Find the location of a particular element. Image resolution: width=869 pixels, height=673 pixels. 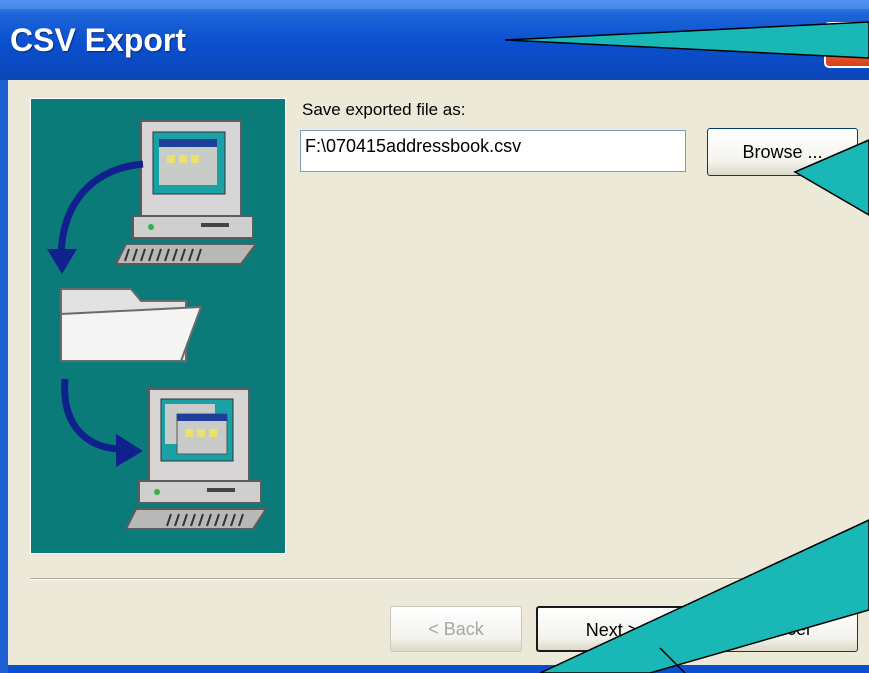

callout-pointer-browse is located at coordinates (831, 177).